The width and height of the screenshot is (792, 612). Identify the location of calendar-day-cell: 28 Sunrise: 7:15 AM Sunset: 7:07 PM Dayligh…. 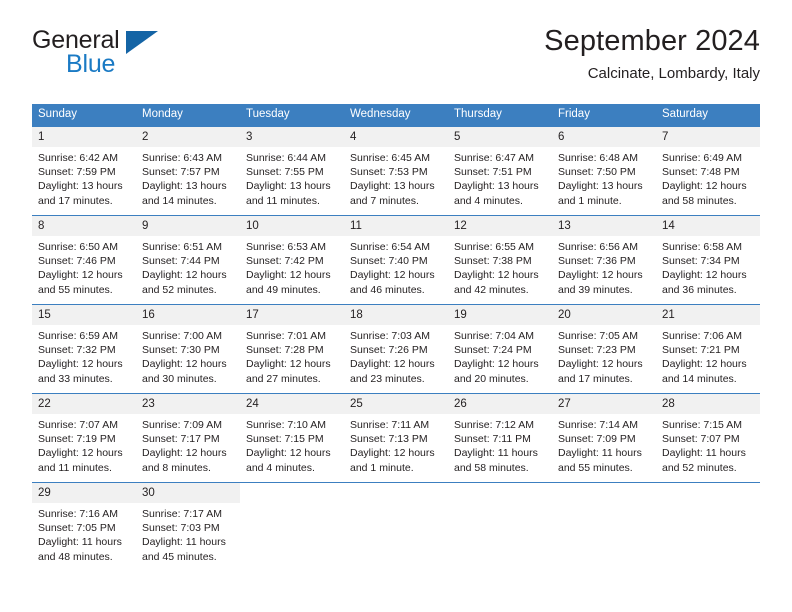
(708, 438).